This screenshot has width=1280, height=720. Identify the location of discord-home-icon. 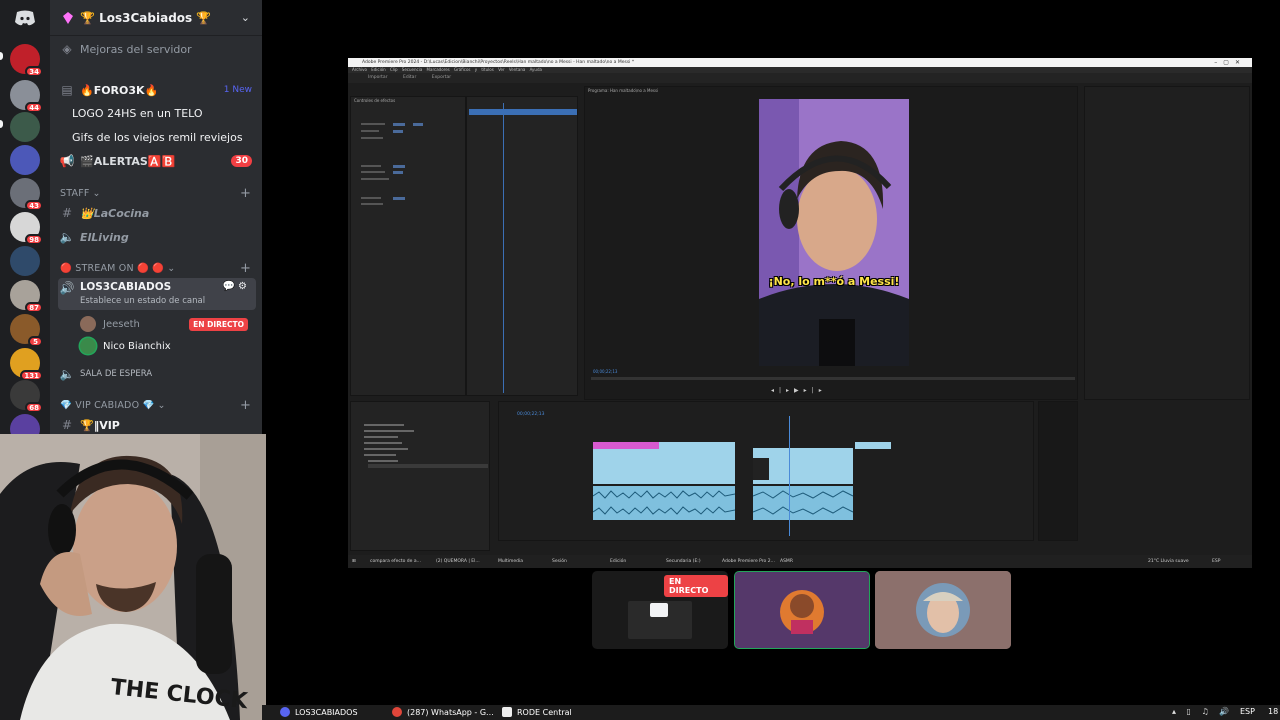
(25, 18).